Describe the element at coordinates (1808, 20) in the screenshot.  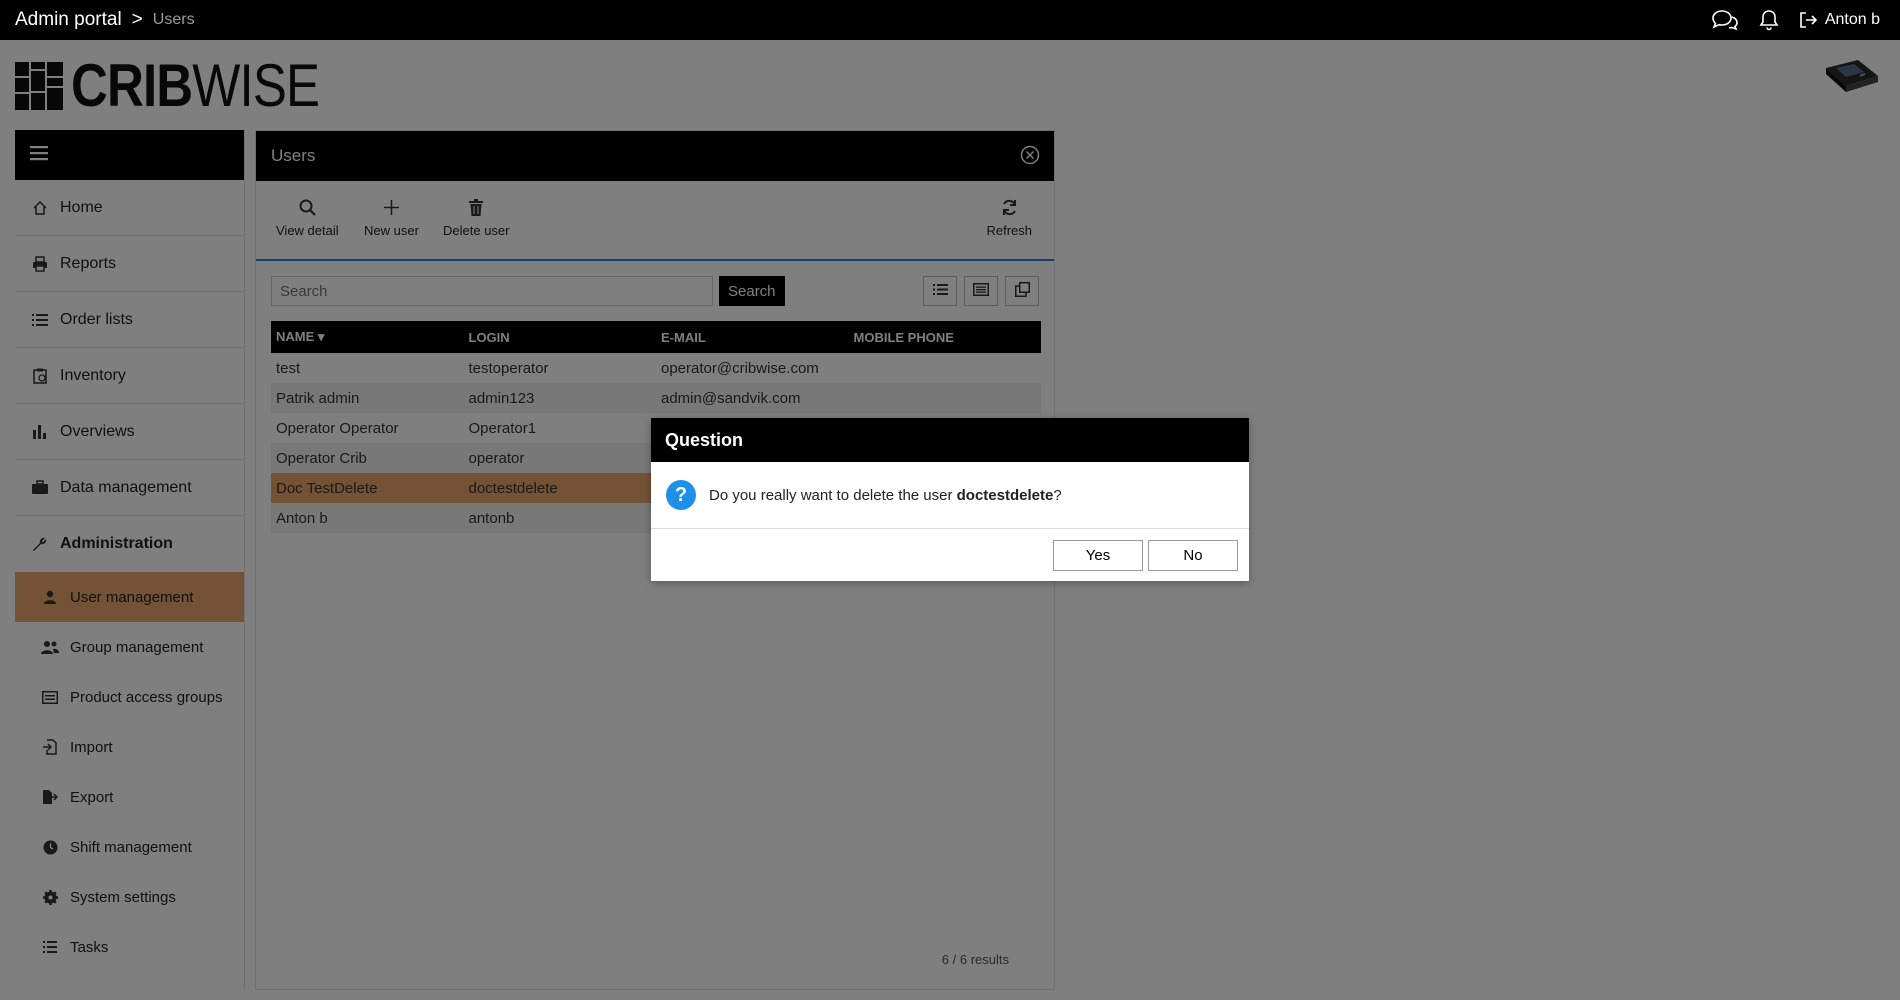
I see `logout-icon` at that location.